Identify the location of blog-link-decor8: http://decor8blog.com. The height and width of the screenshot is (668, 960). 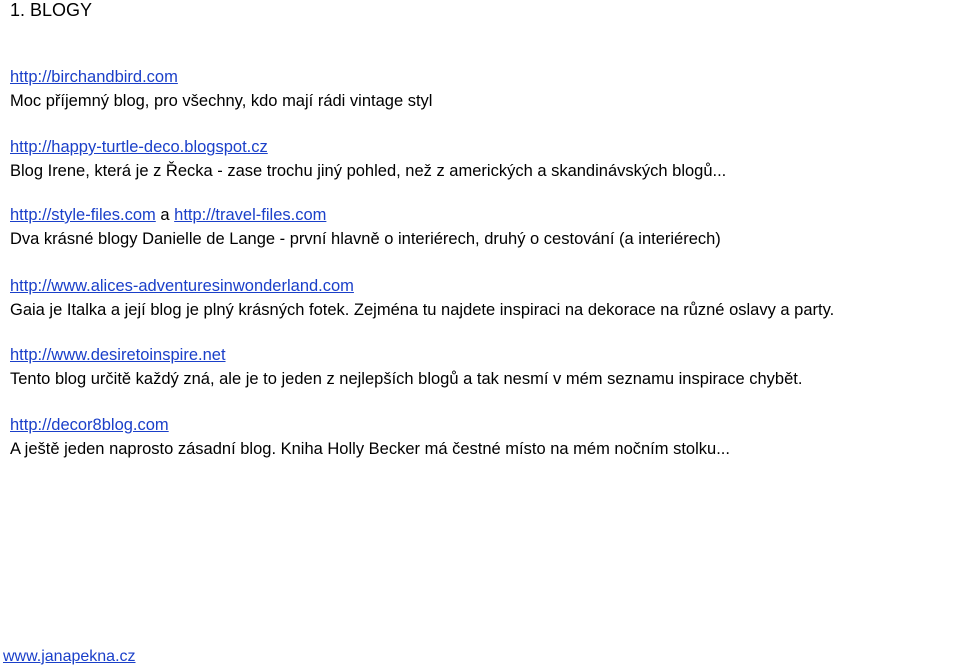
(89, 425).